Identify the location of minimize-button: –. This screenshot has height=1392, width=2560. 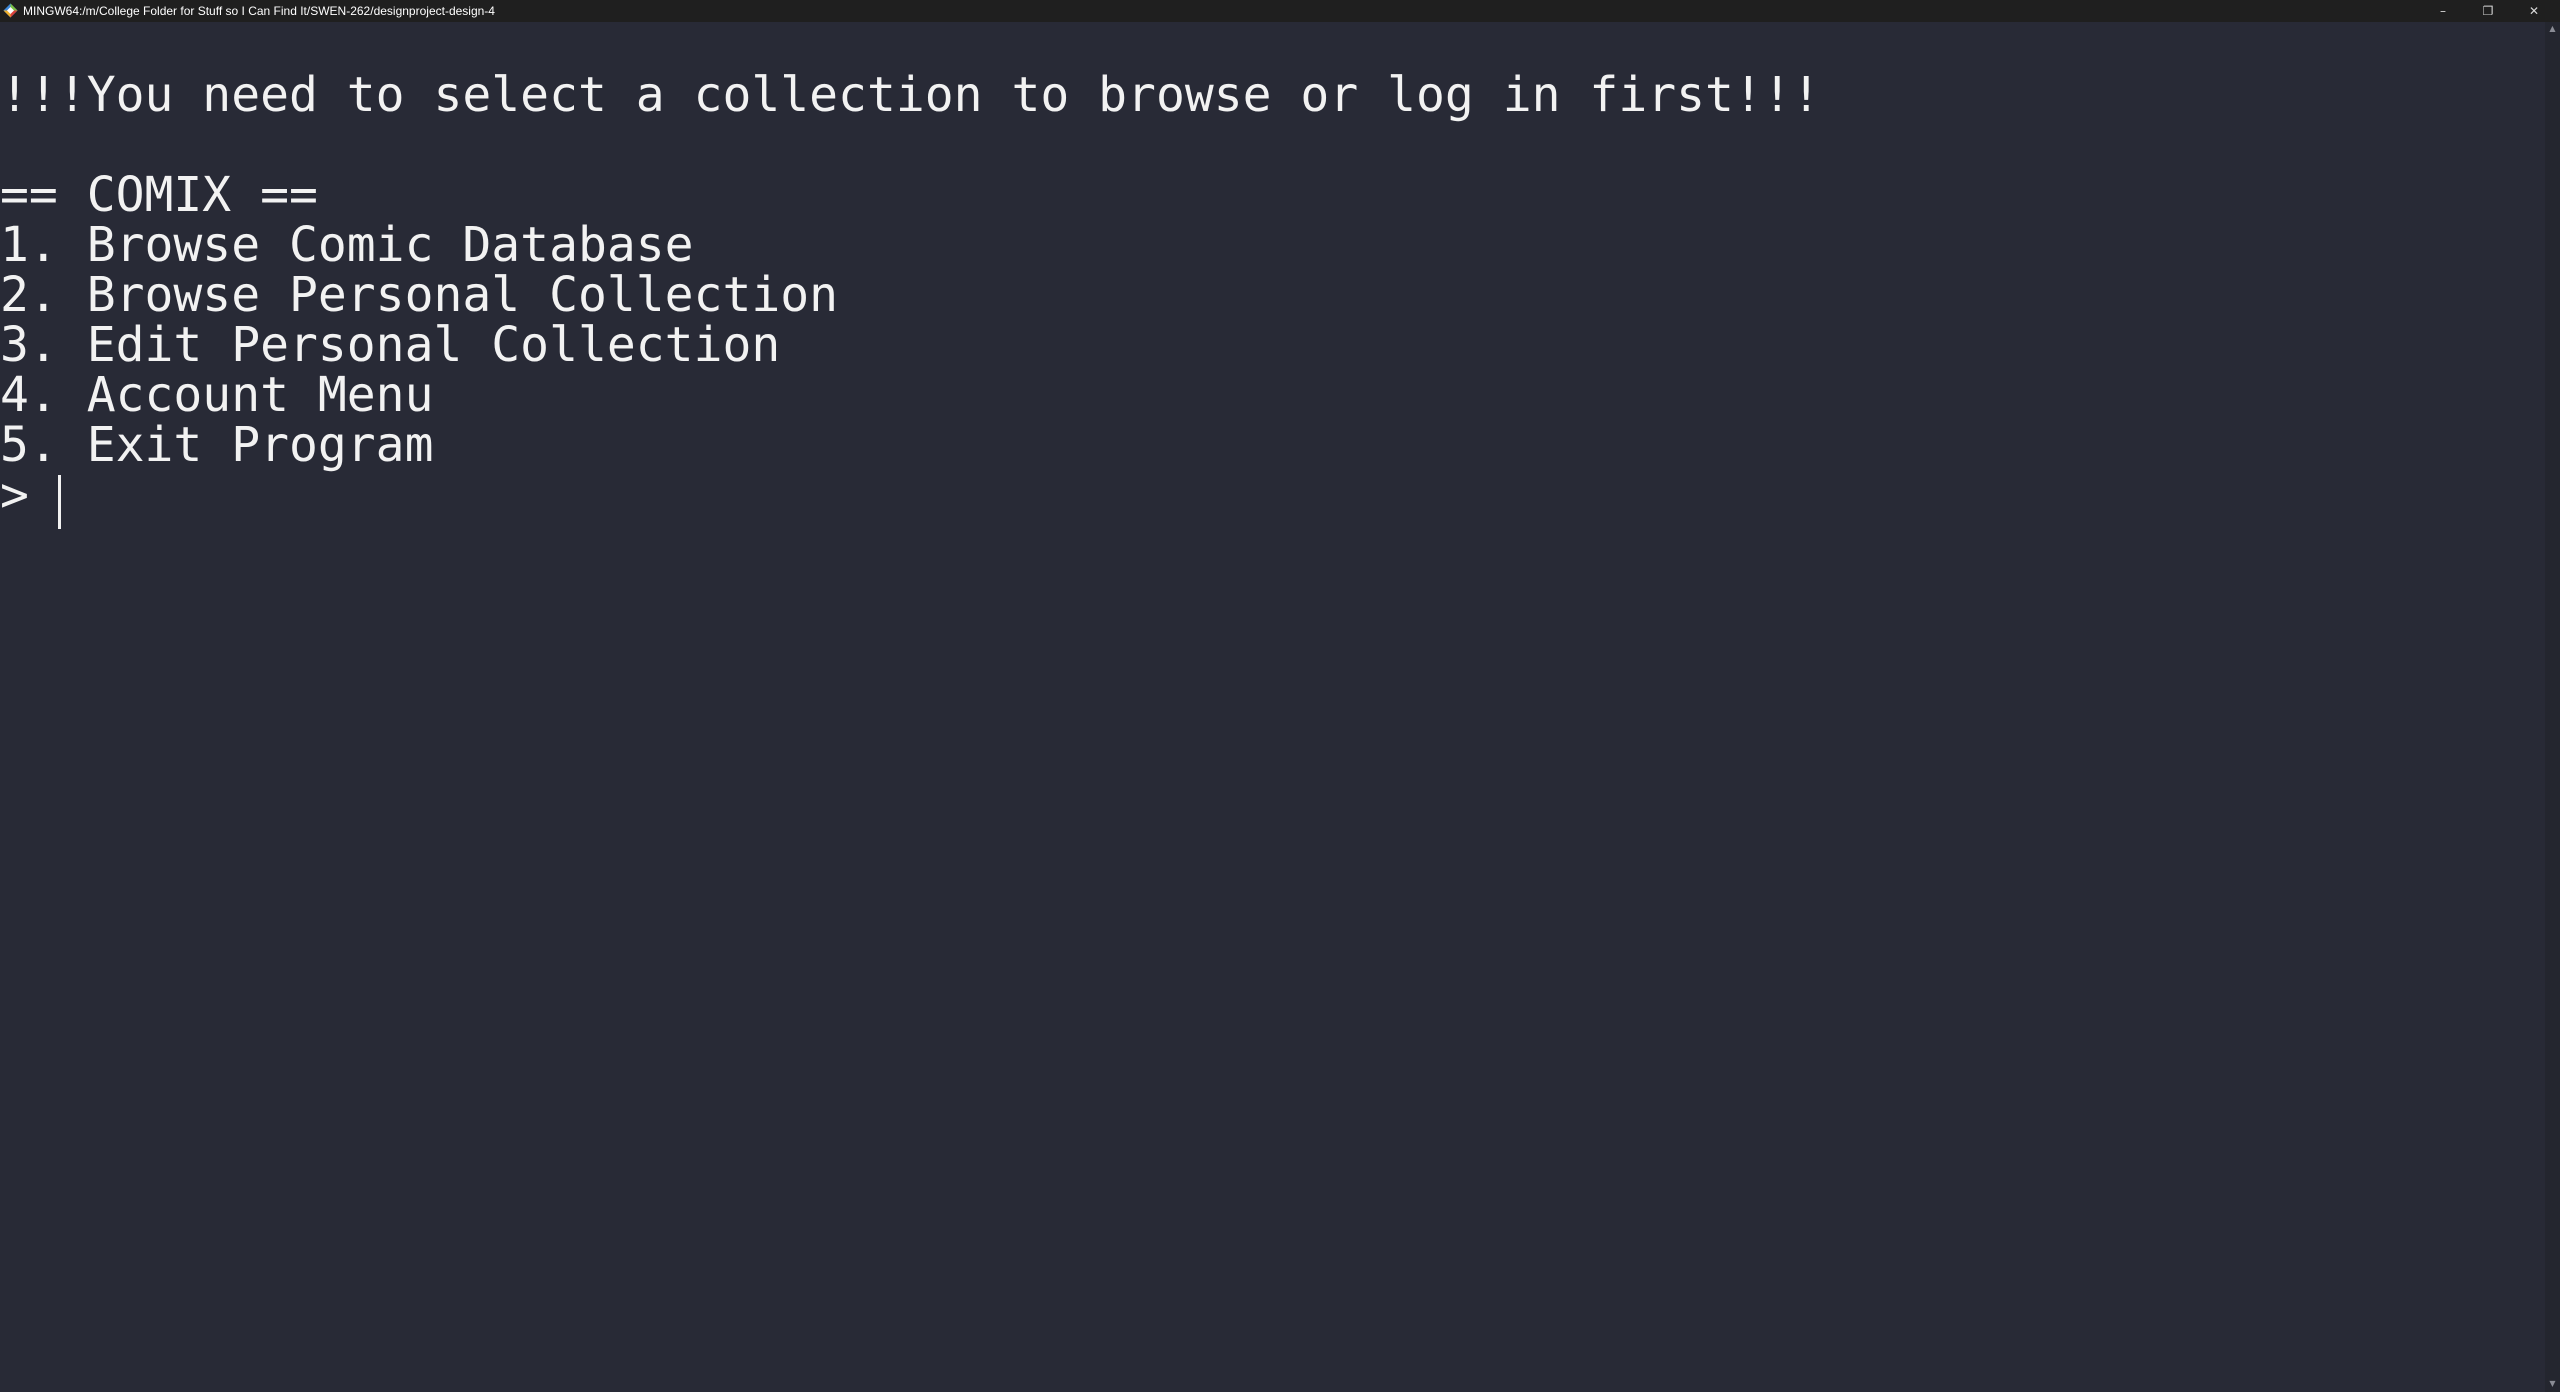
(2443, 11).